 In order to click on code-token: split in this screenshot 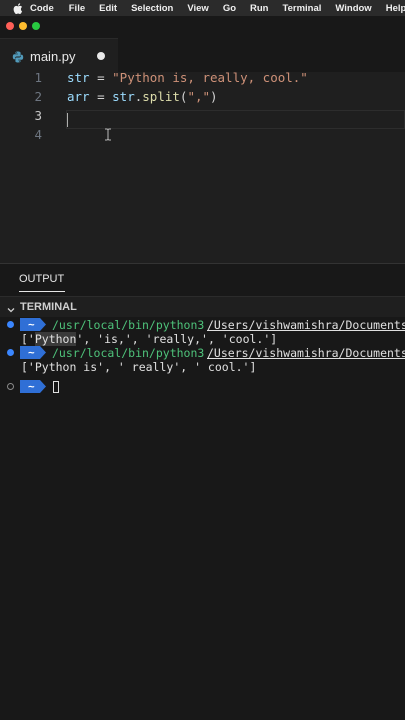, I will do `click(161, 96)`.